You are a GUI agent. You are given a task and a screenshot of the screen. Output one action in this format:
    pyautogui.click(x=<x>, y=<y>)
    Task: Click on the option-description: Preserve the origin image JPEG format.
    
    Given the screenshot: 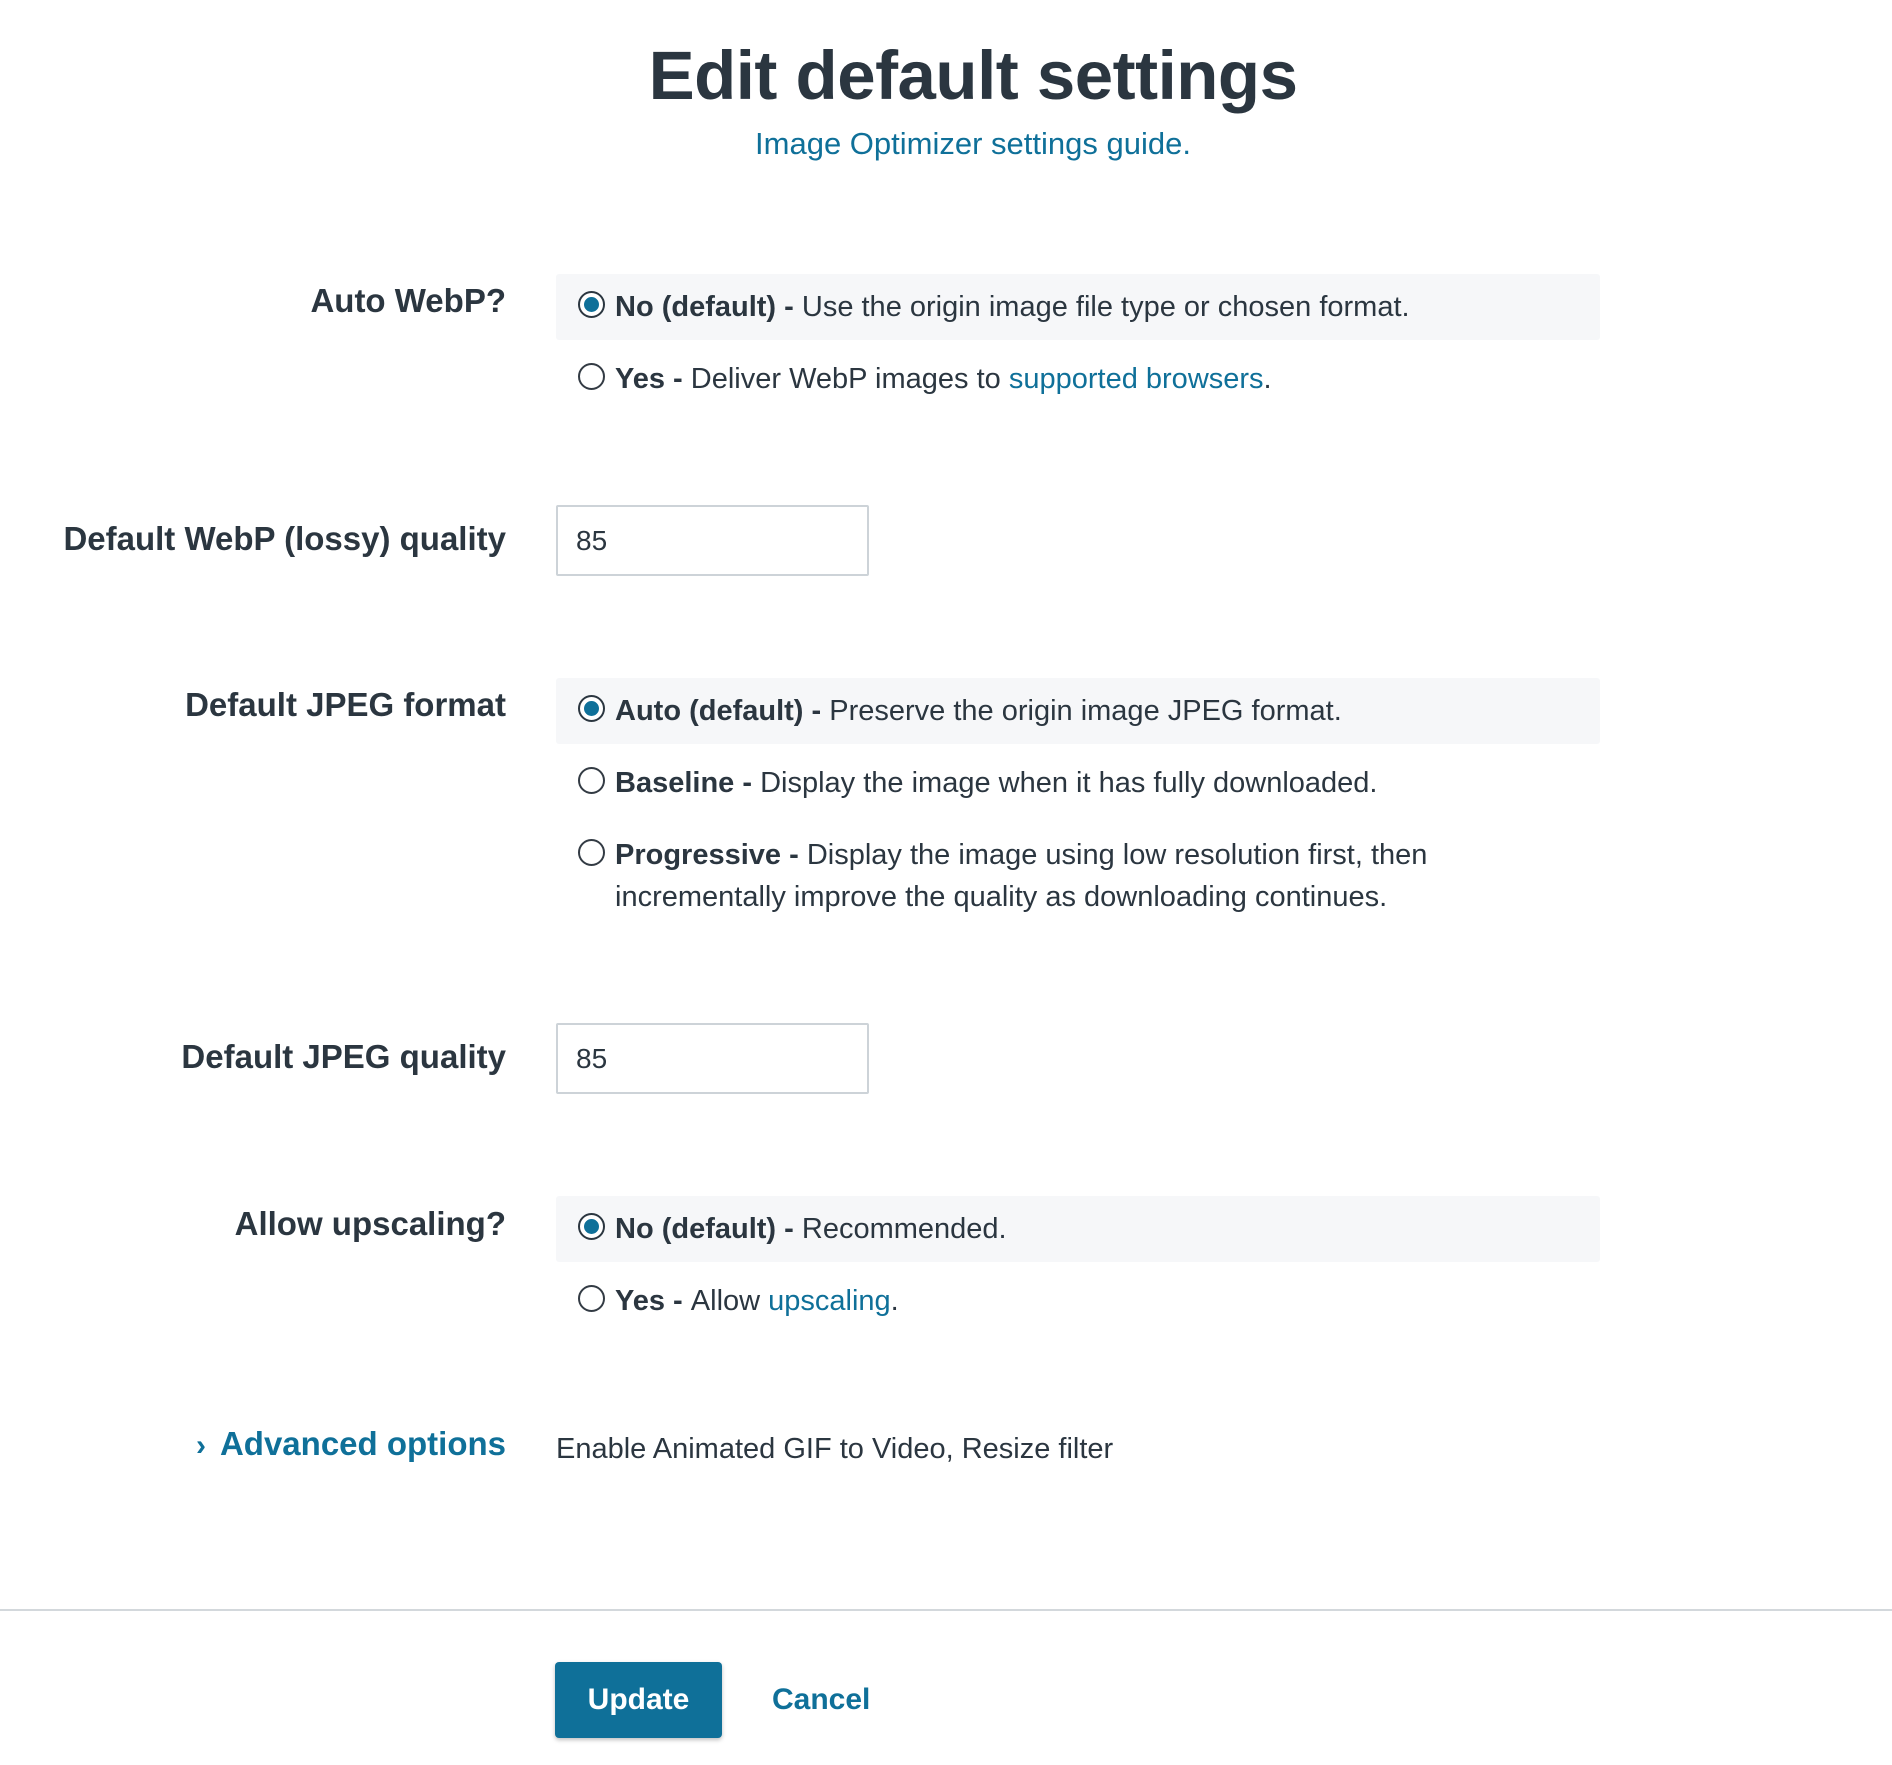 What is the action you would take?
    pyautogui.click(x=1085, y=711)
    